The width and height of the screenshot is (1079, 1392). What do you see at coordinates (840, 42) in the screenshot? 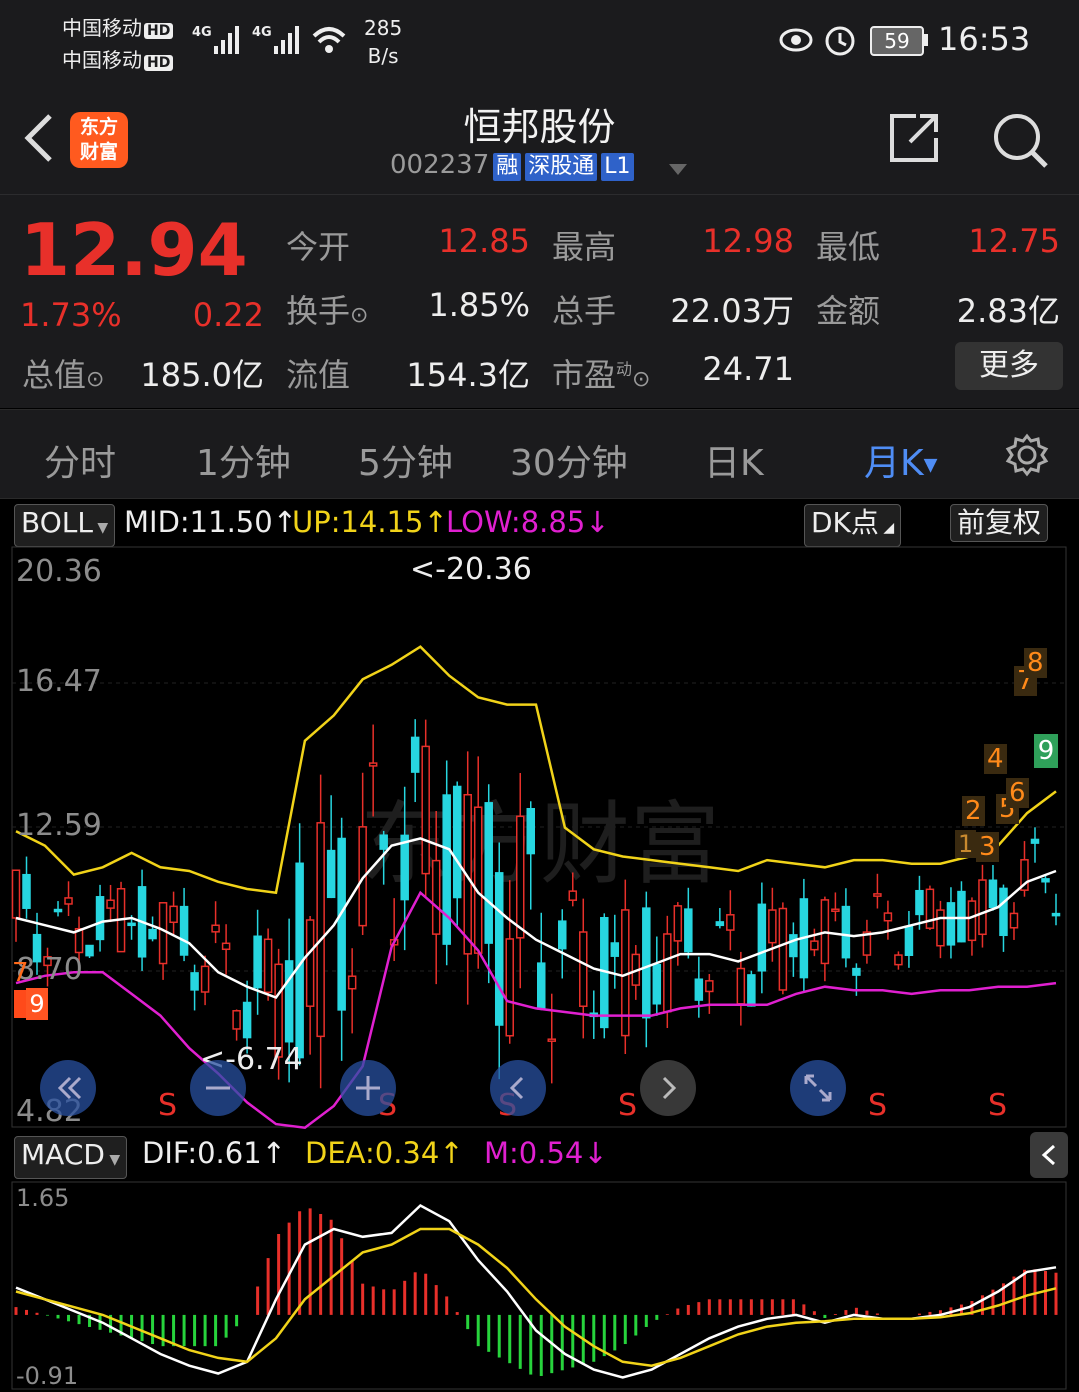
I see `alarm-icon` at bounding box center [840, 42].